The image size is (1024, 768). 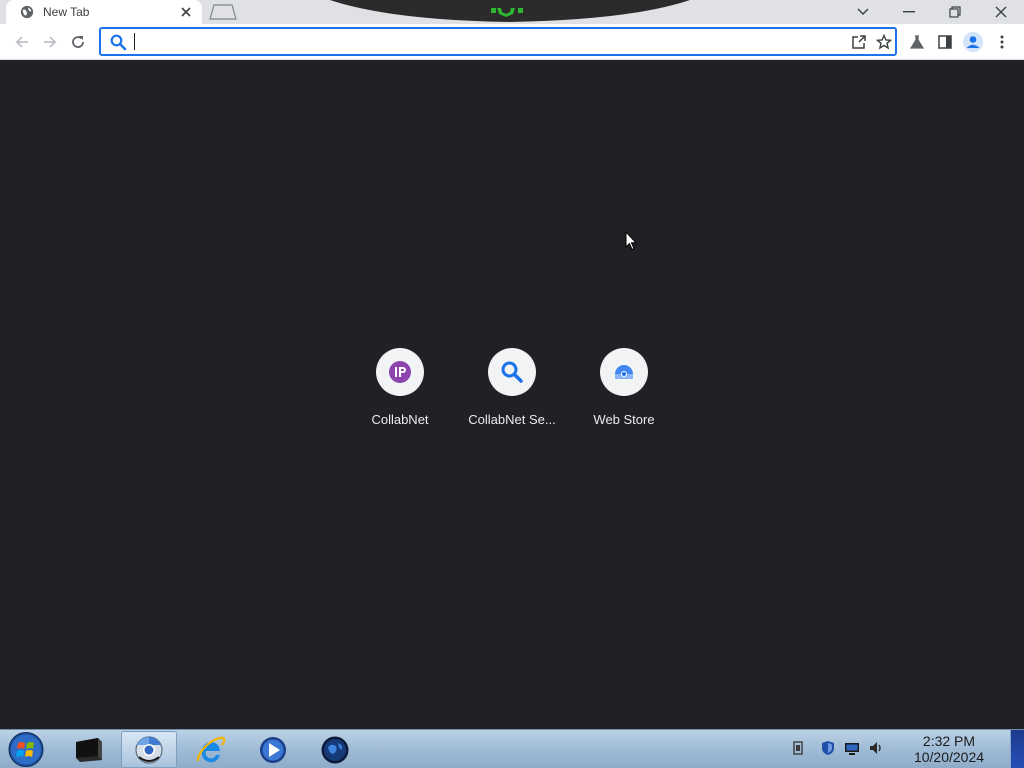 I want to click on show-desktop-button, so click(x=1017, y=749).